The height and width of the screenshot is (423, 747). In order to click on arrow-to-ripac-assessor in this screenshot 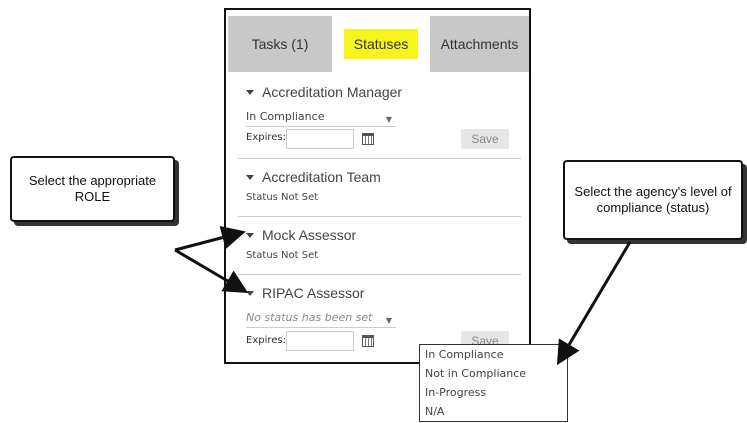, I will do `click(211, 271)`.